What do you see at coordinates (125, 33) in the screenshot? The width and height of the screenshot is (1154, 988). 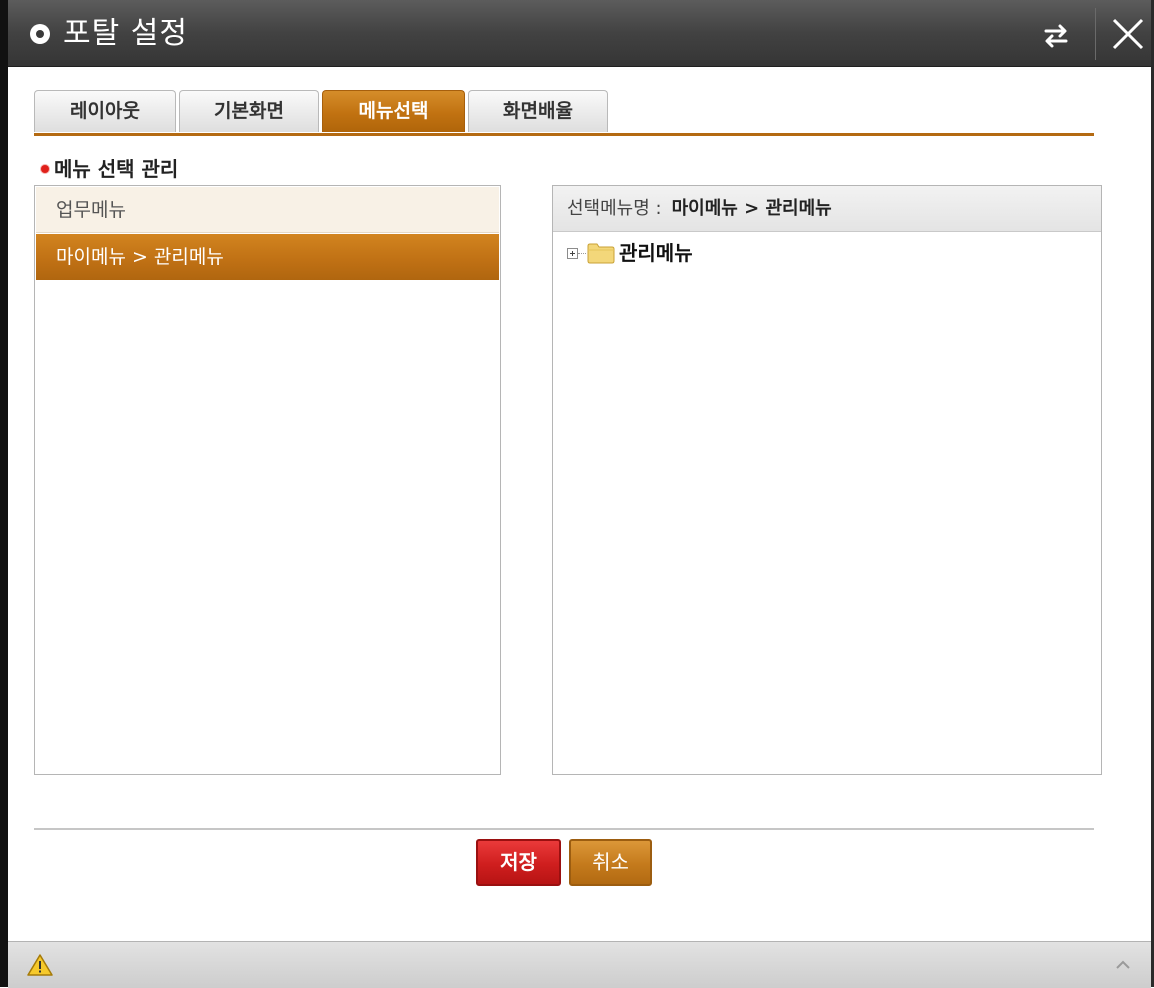 I see `window-title: 포탈 설정` at bounding box center [125, 33].